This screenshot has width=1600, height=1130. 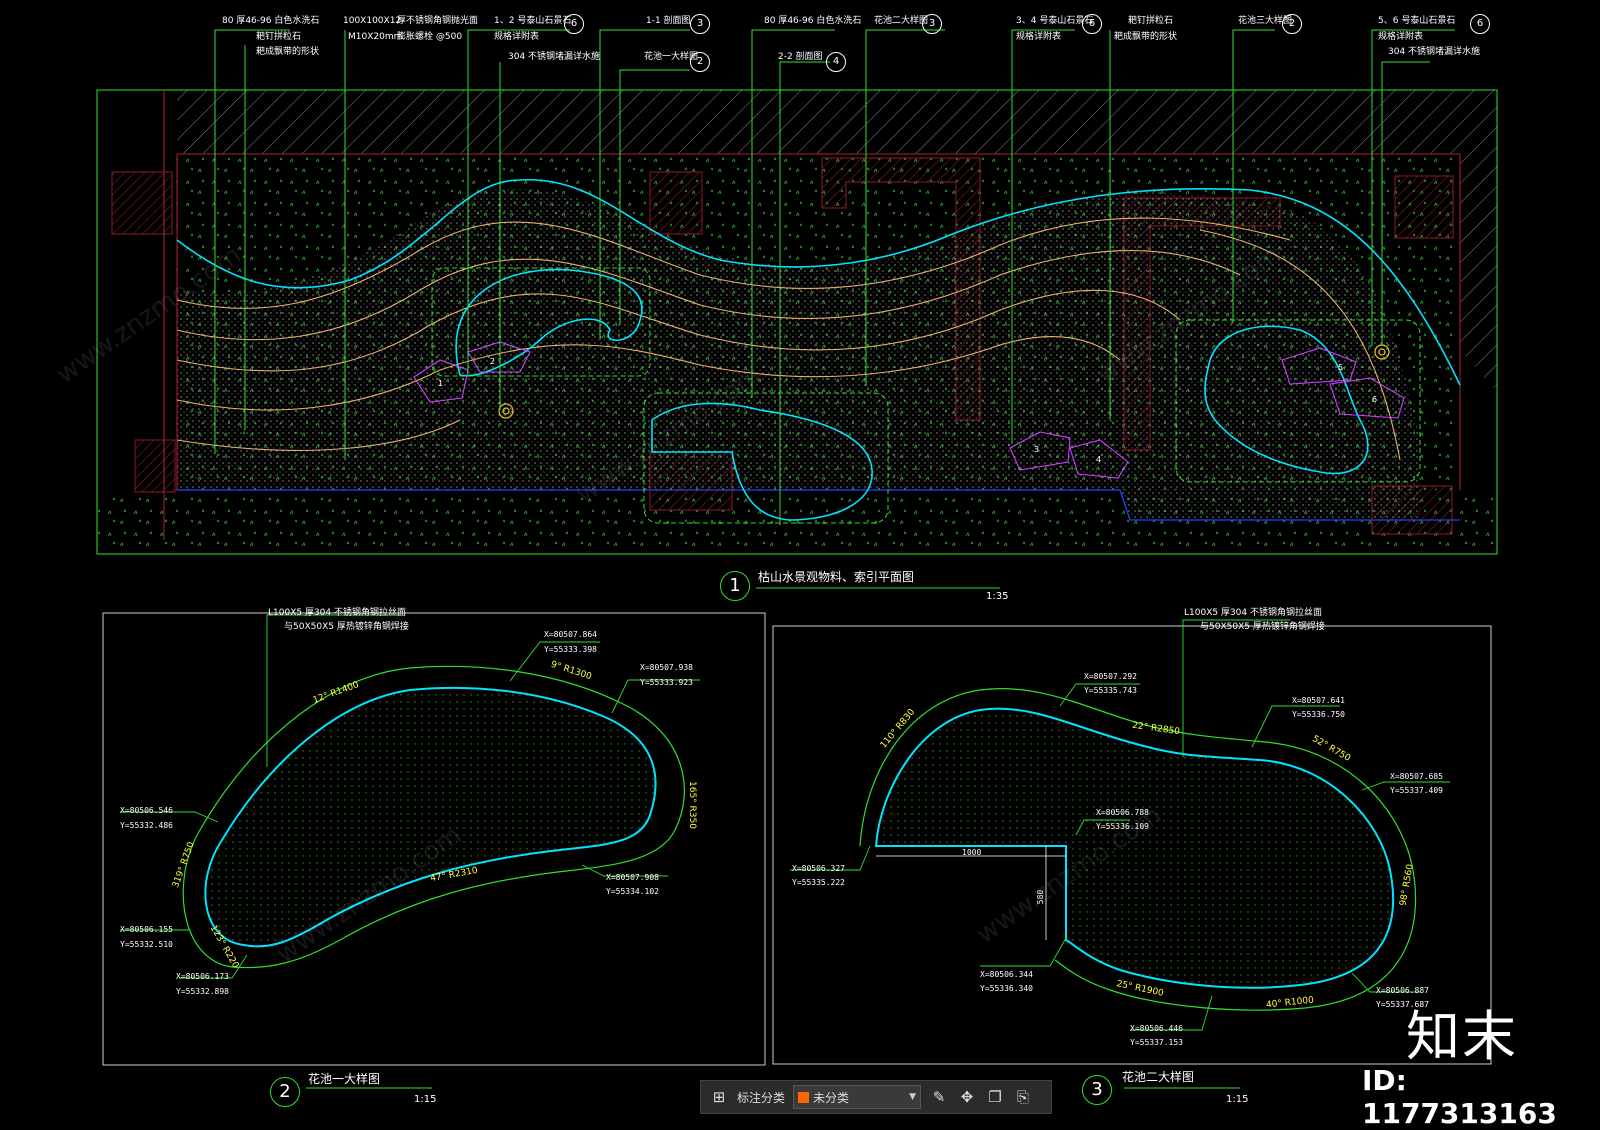 What do you see at coordinates (1318, 700) in the screenshot?
I see `coord-x: X=80507.641` at bounding box center [1318, 700].